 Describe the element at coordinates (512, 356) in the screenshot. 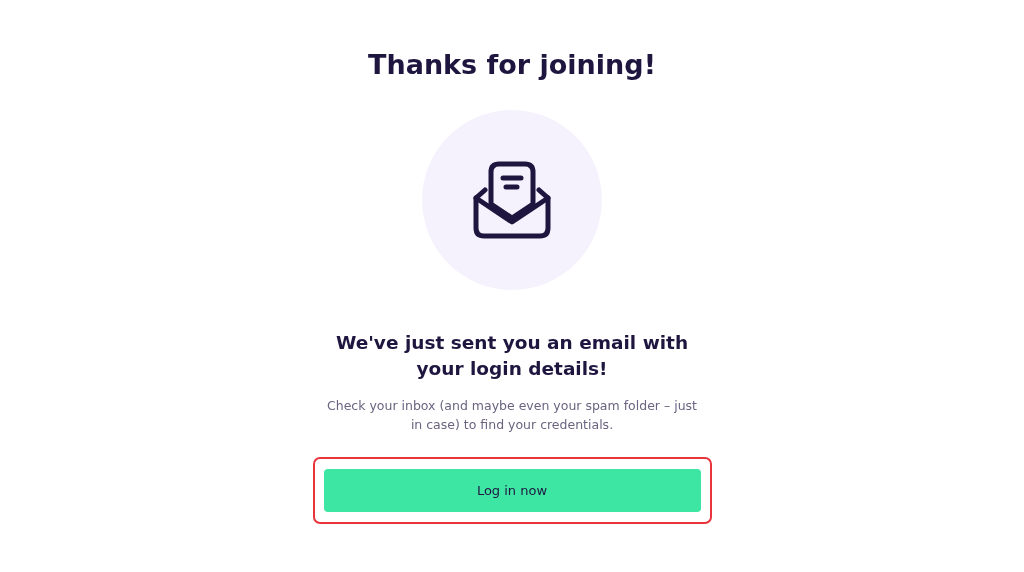

I see `message-heading: We've just sent you an email with your login details!` at that location.